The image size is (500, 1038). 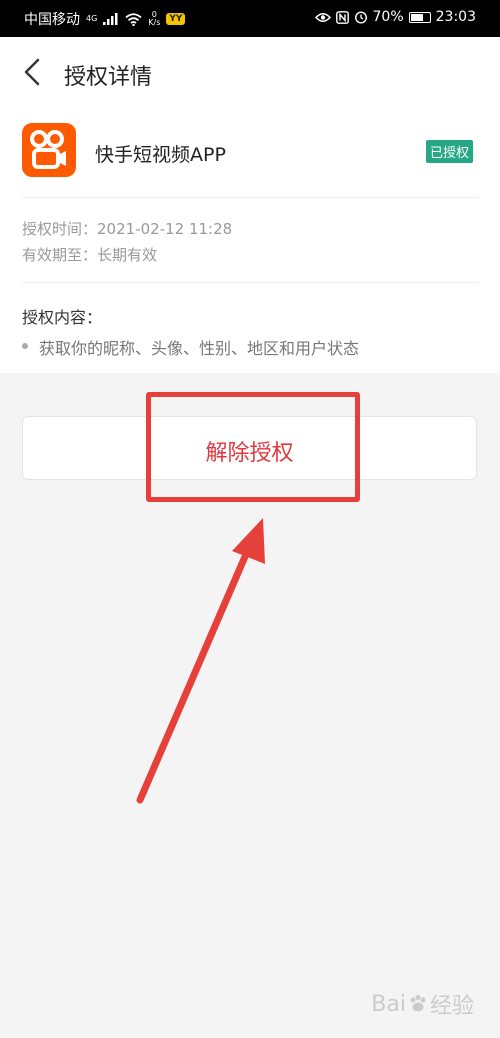 What do you see at coordinates (455, 17) in the screenshot?
I see `clock: 23:03` at bounding box center [455, 17].